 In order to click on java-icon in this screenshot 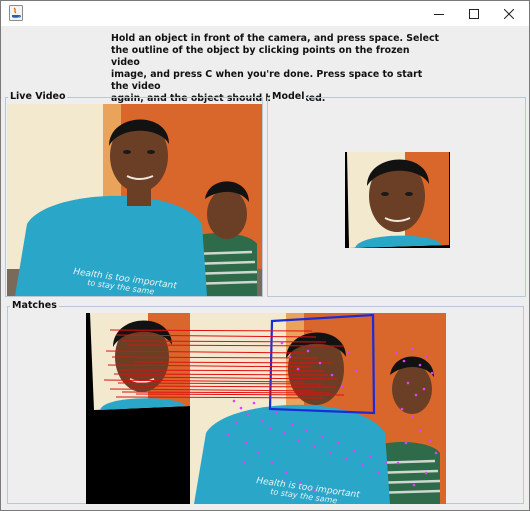, I will do `click(16, 13)`.